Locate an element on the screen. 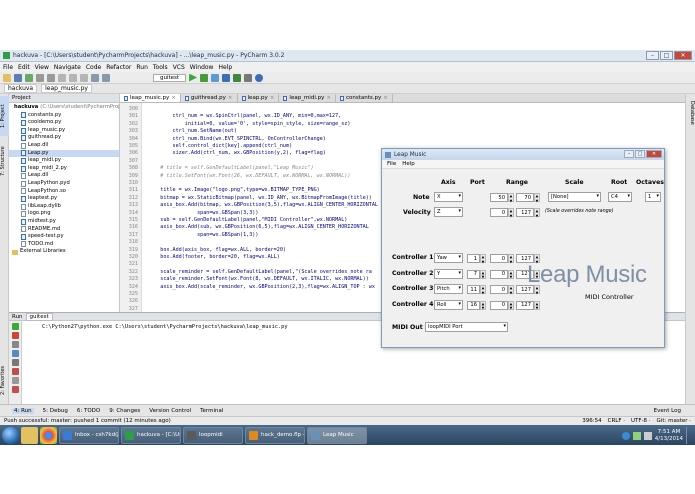 The image size is (695, 494). taskbar-clock: 7:51 AM 4/13/2014 is located at coordinates (669, 436).